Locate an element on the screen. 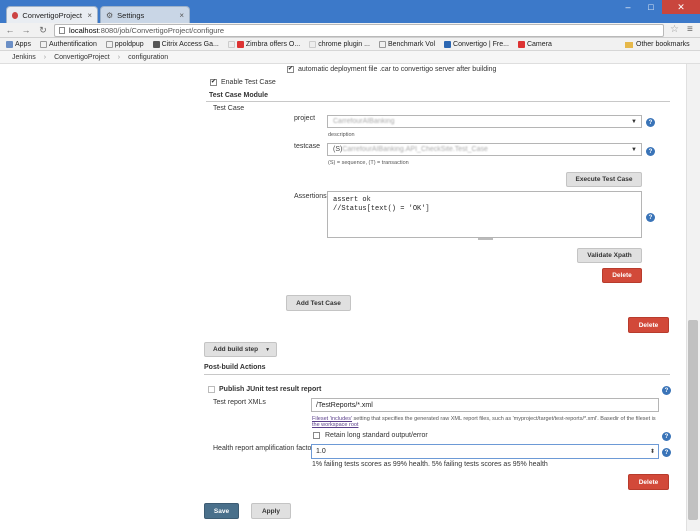 The image size is (700, 531). gear-icon: ⚙ is located at coordinates (110, 15).